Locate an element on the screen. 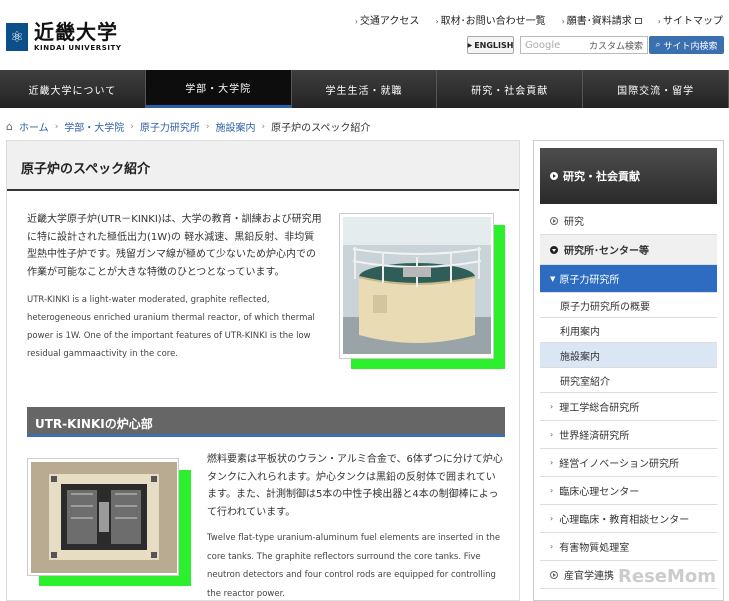  search-custom-label: カスタム検索 is located at coordinates (615, 46).